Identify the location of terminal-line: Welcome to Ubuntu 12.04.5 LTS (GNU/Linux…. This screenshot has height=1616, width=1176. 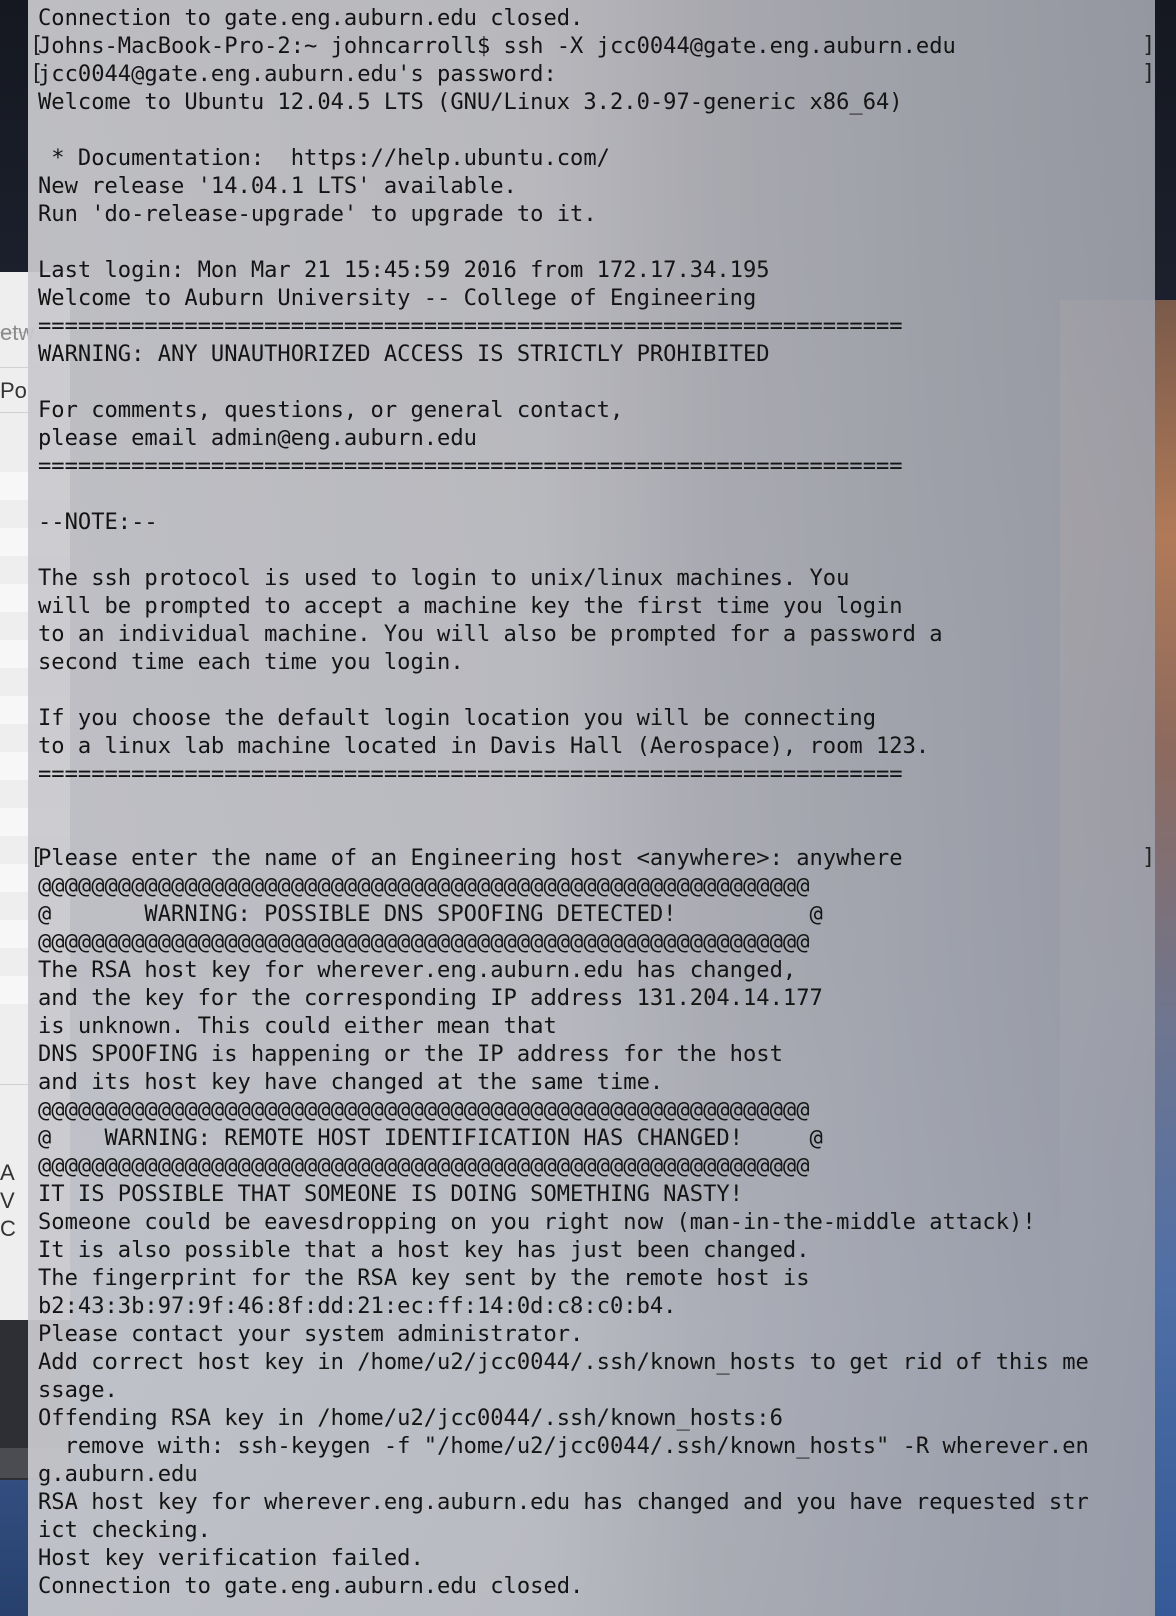
(470, 102).